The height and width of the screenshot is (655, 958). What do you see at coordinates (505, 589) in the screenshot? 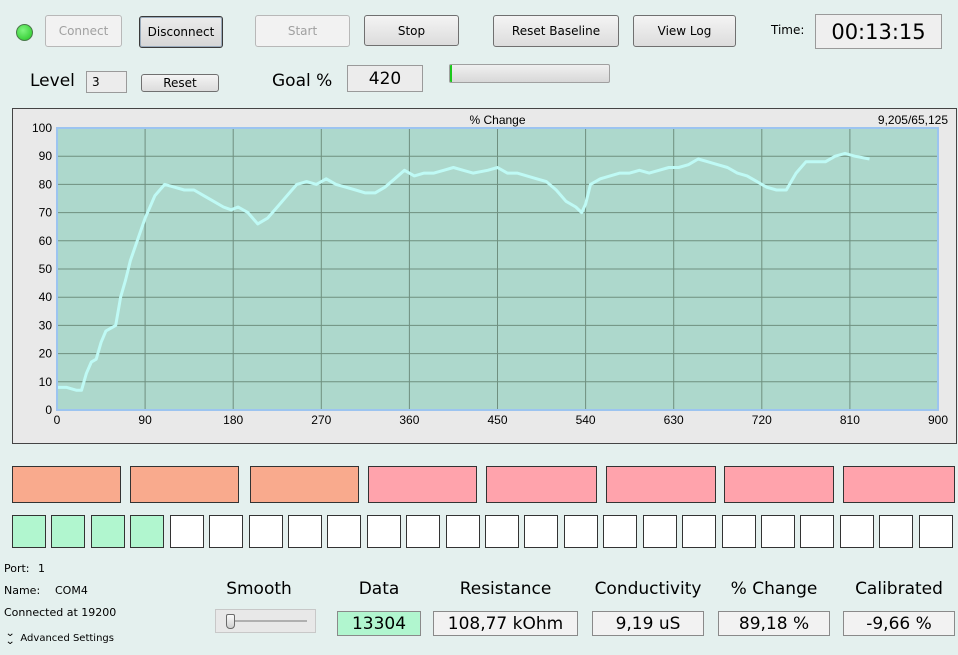
I see `resistance-label: Resistance` at bounding box center [505, 589].